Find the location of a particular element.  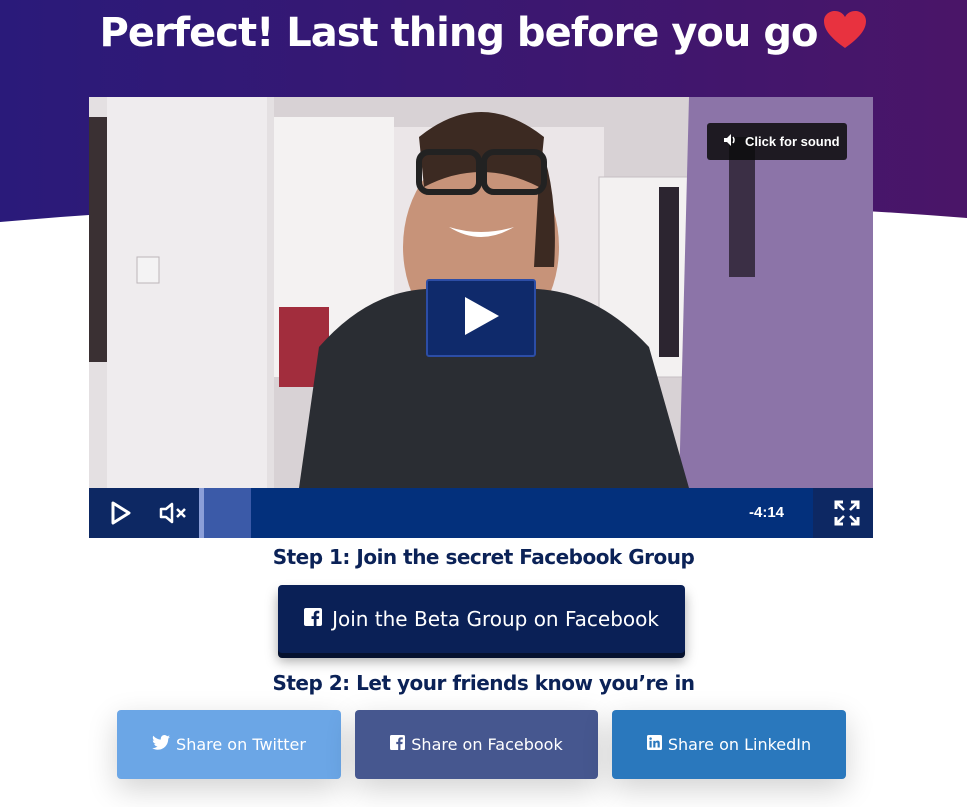

step2-title: Step 2: Let your friends know you’re in is located at coordinates (483, 683).